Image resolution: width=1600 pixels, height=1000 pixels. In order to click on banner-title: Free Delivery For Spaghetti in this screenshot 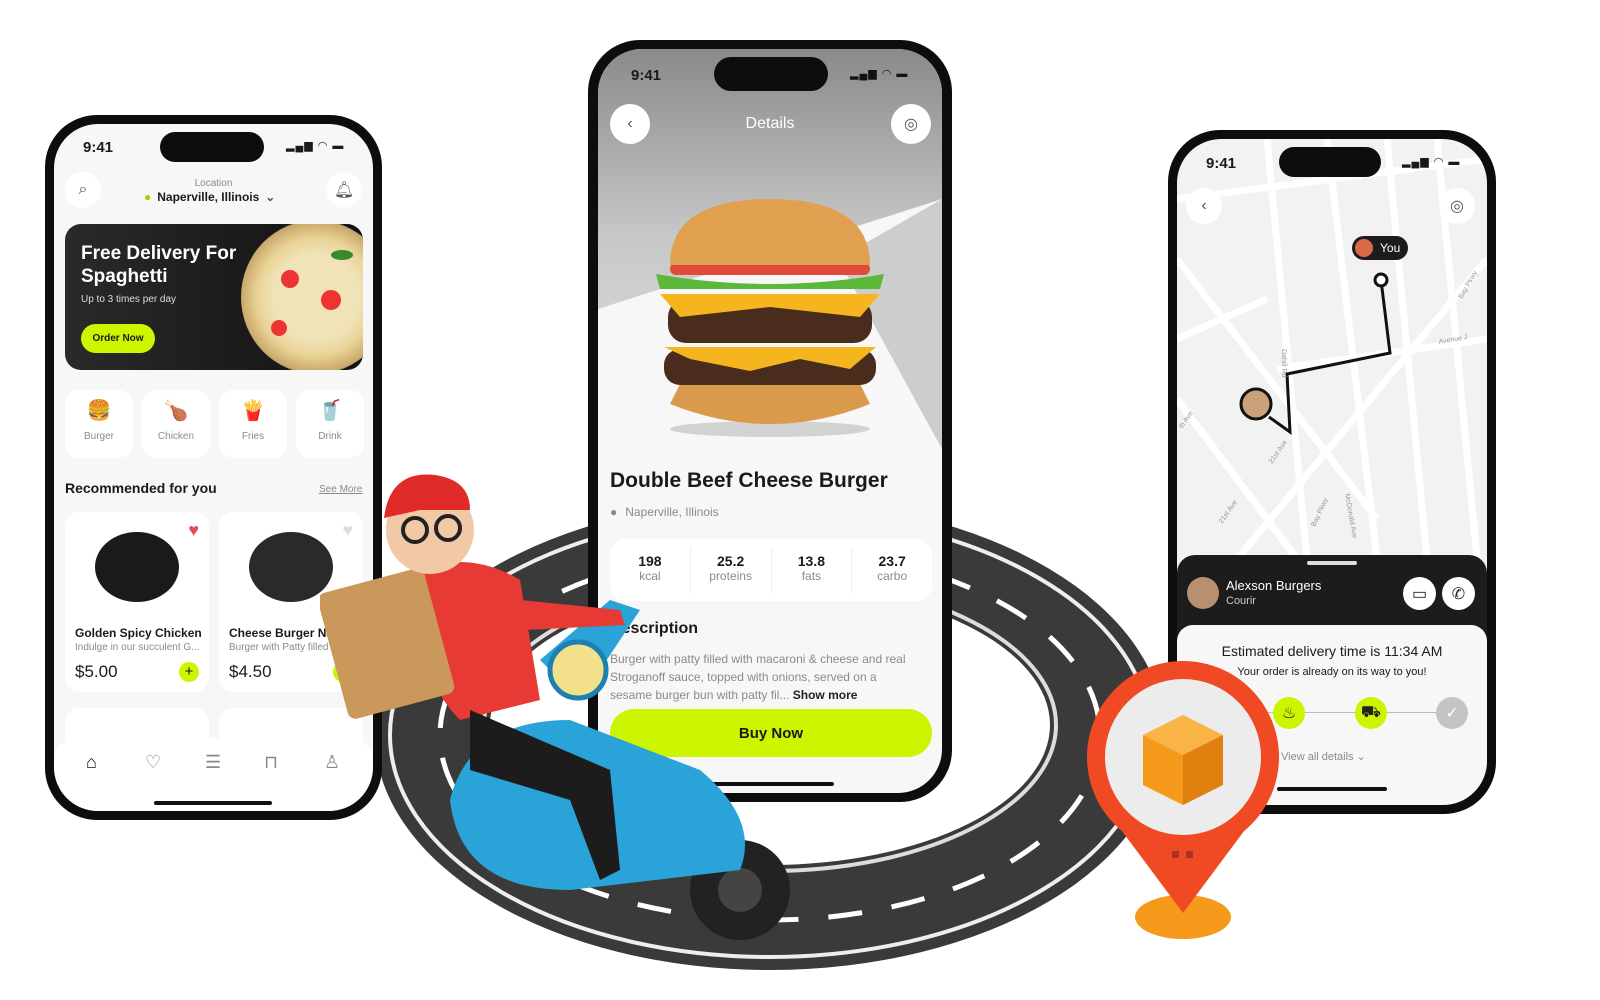, I will do `click(159, 265)`.